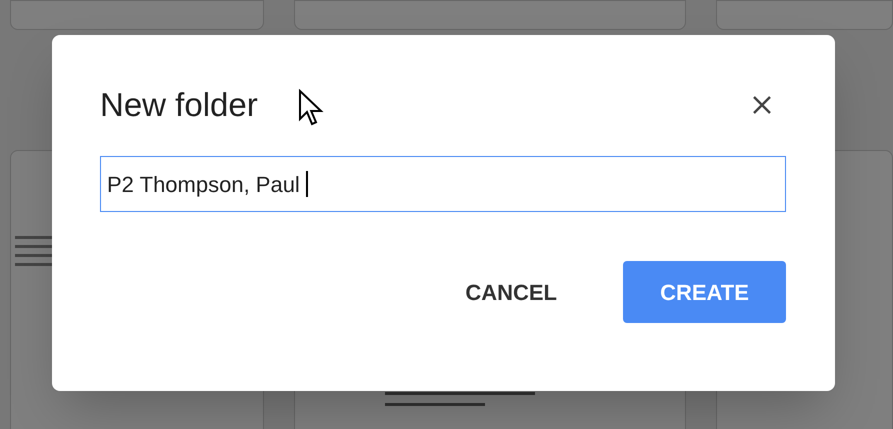 Image resolution: width=893 pixels, height=429 pixels. I want to click on cancel-button: CANCEL, so click(511, 292).